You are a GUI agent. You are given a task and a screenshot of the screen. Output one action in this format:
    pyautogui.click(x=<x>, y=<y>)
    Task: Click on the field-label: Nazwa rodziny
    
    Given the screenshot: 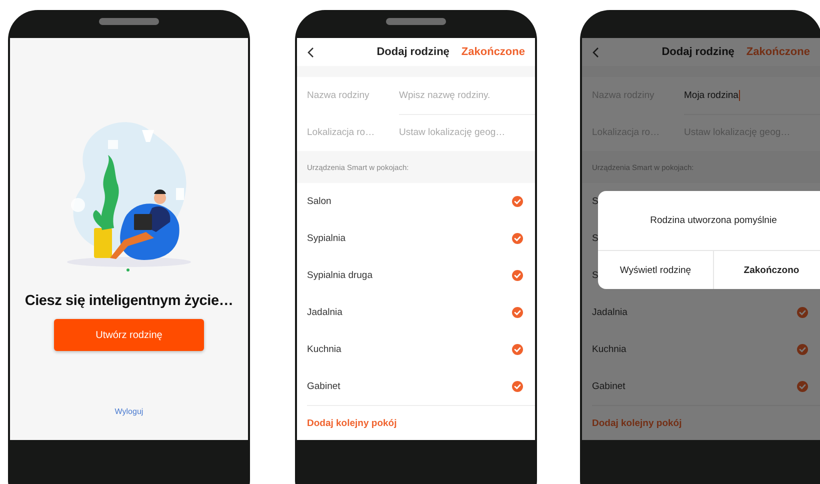 What is the action you would take?
    pyautogui.click(x=338, y=95)
    